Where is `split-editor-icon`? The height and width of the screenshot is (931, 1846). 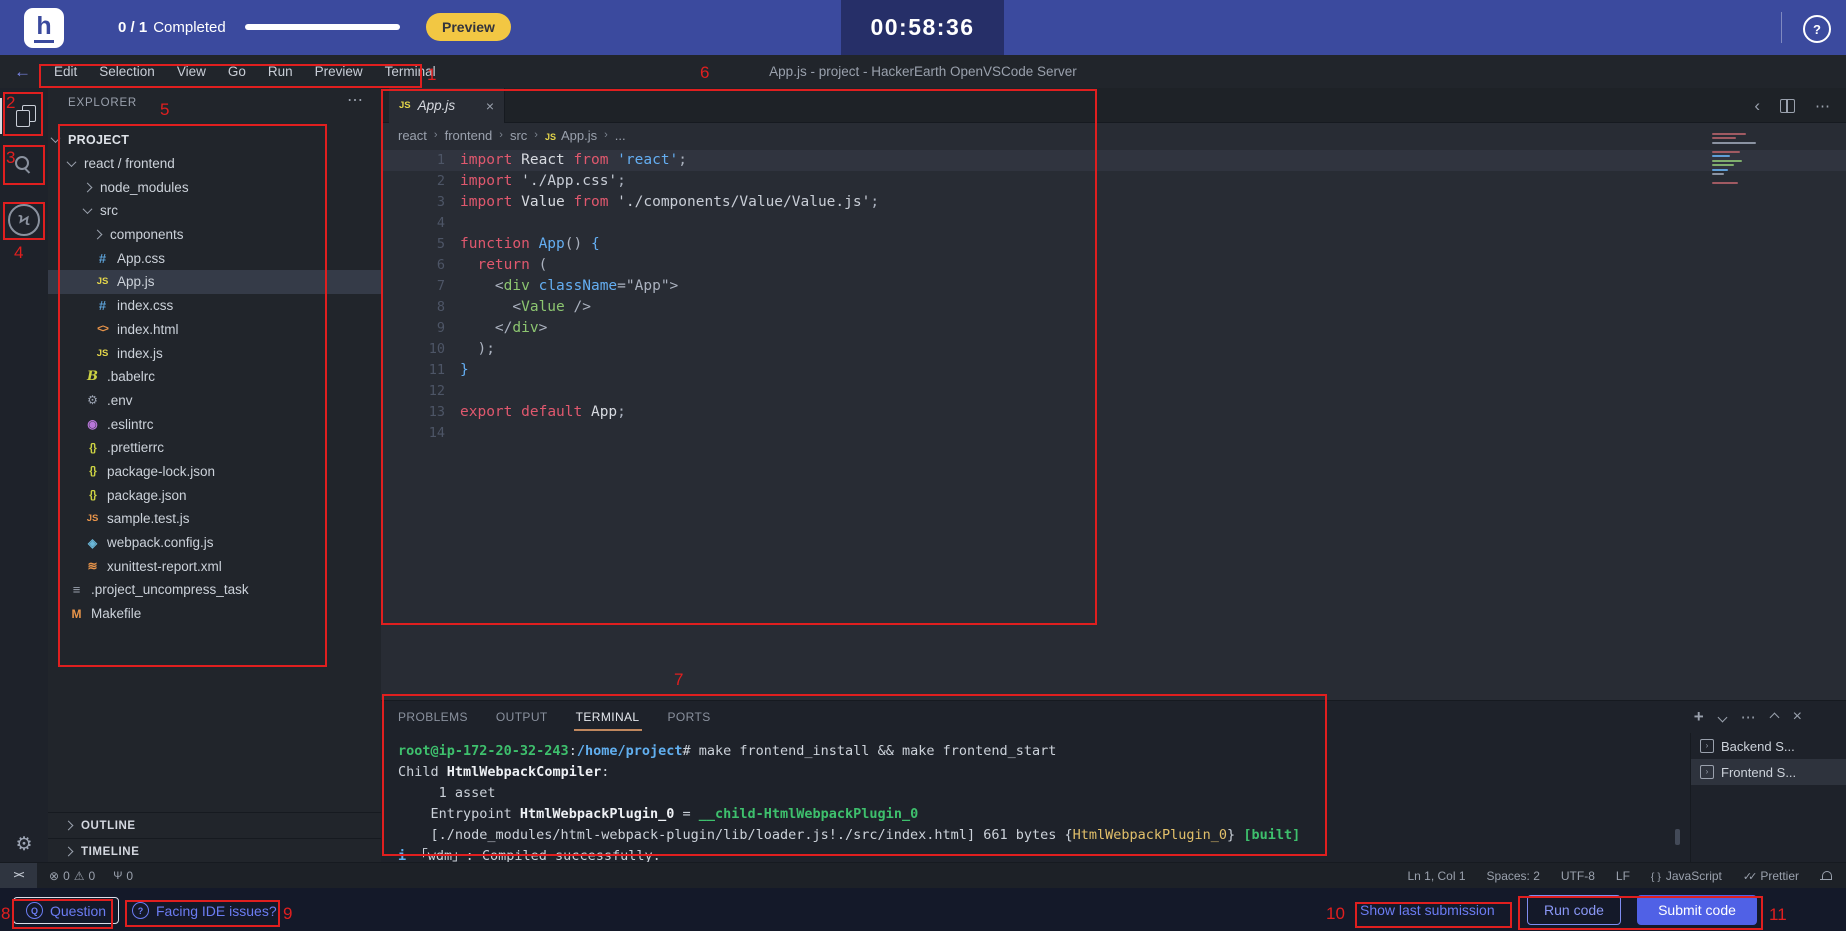
split-editor-icon is located at coordinates (1787, 105).